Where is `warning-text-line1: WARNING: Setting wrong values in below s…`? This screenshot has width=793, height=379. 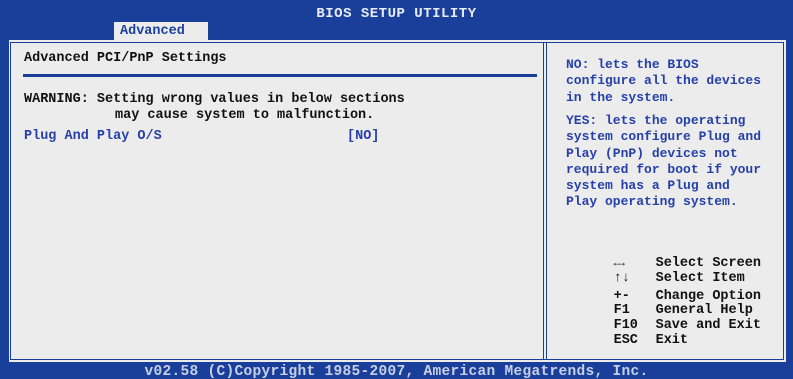 warning-text-line1: WARNING: Setting wrong values in below s… is located at coordinates (214, 99).